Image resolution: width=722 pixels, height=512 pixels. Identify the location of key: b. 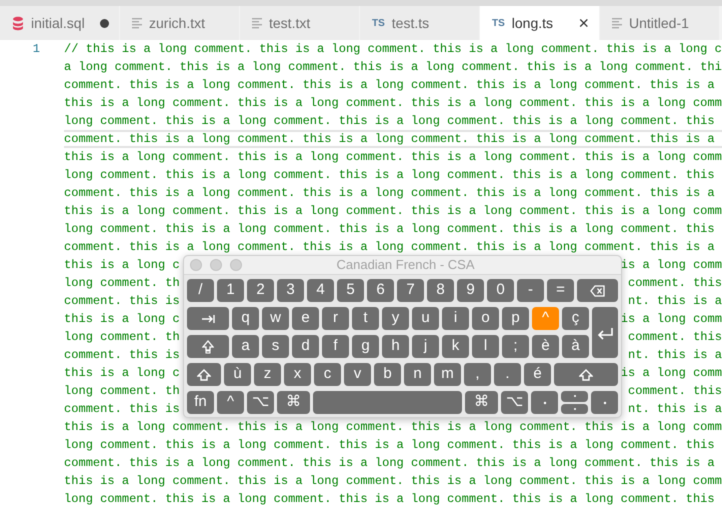
(387, 374).